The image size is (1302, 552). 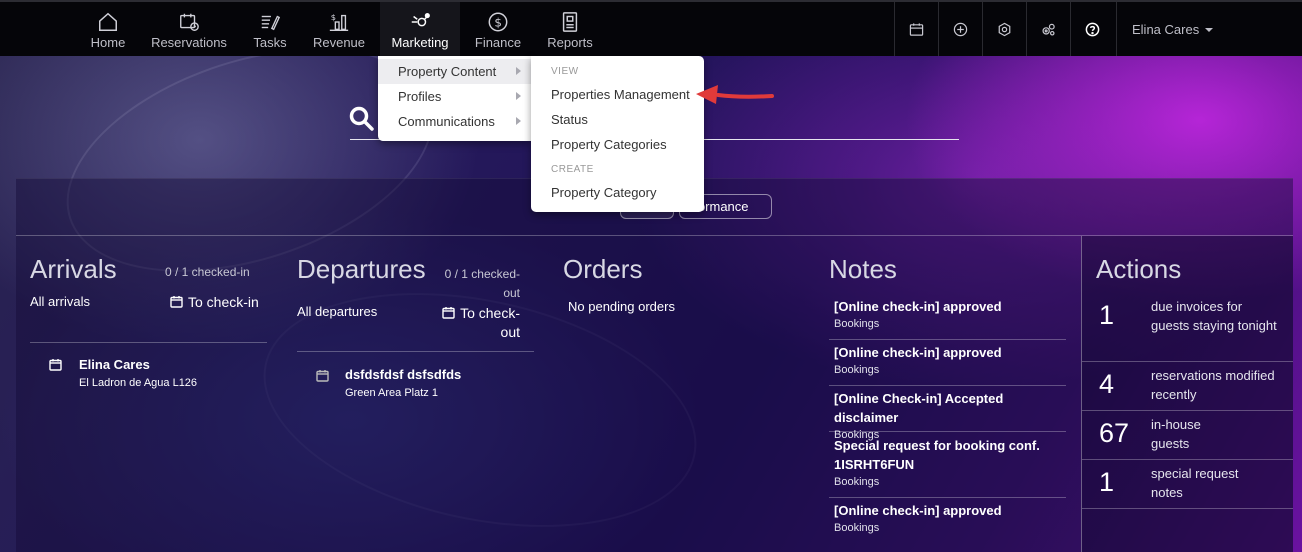 I want to click on departures-to-checkout-line1: To check-, so click(x=490, y=313).